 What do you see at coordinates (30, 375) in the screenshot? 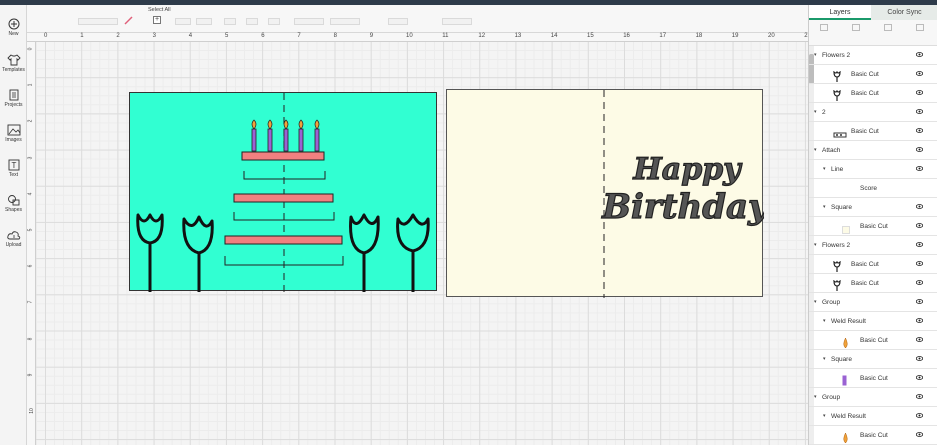
I see `ruler-tick-label: 9` at bounding box center [30, 375].